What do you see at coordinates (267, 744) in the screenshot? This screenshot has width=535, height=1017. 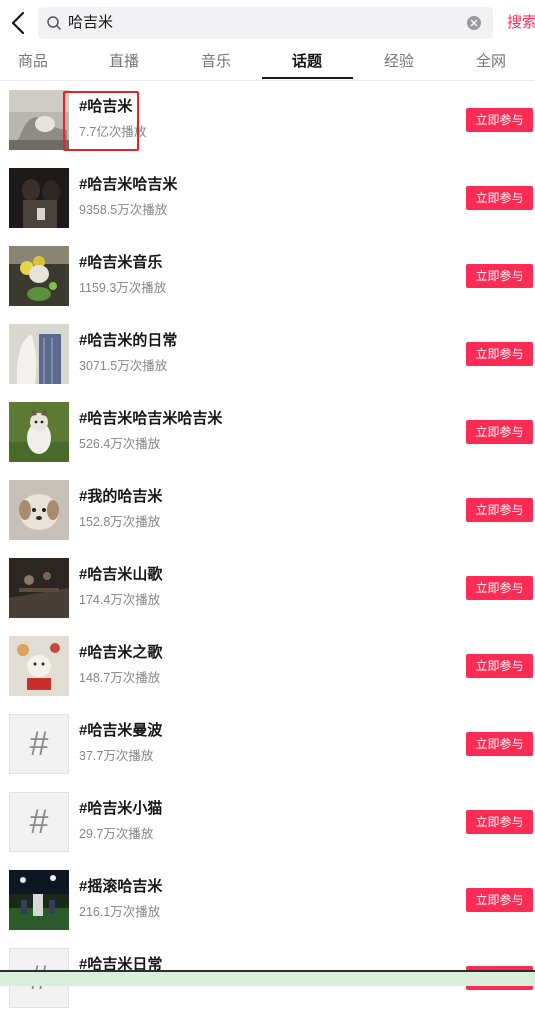 I see `topic-row: # #哈吉米曼波 37.7万次播放 立即参与` at bounding box center [267, 744].